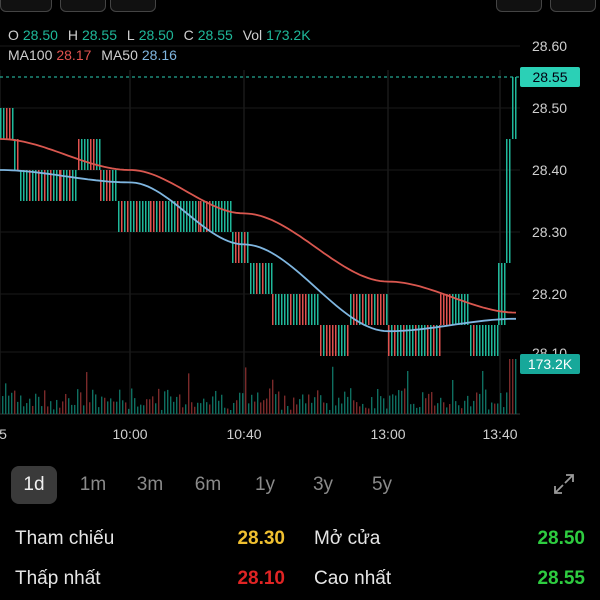 The height and width of the screenshot is (600, 600). I want to click on tab-1y: 1y, so click(265, 485).